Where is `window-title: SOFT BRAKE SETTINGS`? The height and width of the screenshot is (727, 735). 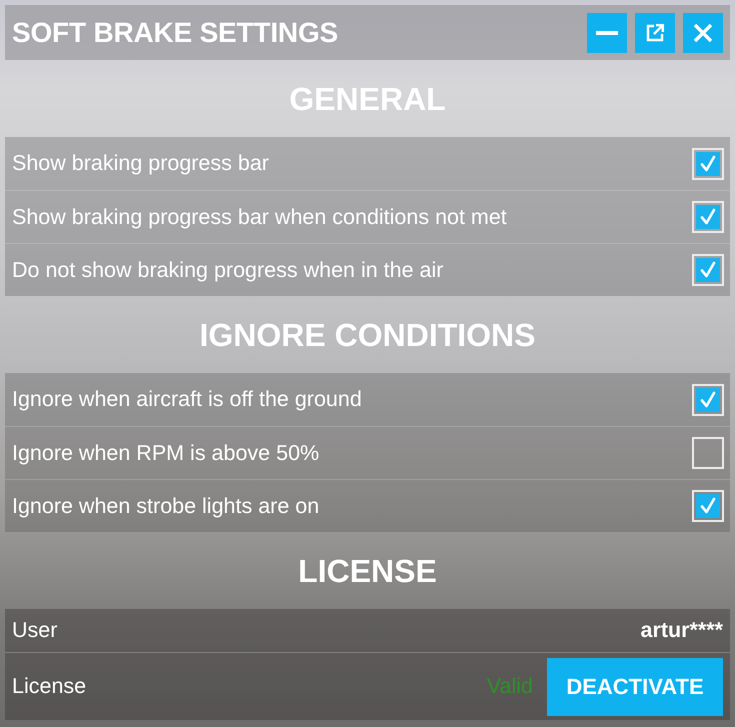 window-title: SOFT BRAKE SETTINGS is located at coordinates (175, 33).